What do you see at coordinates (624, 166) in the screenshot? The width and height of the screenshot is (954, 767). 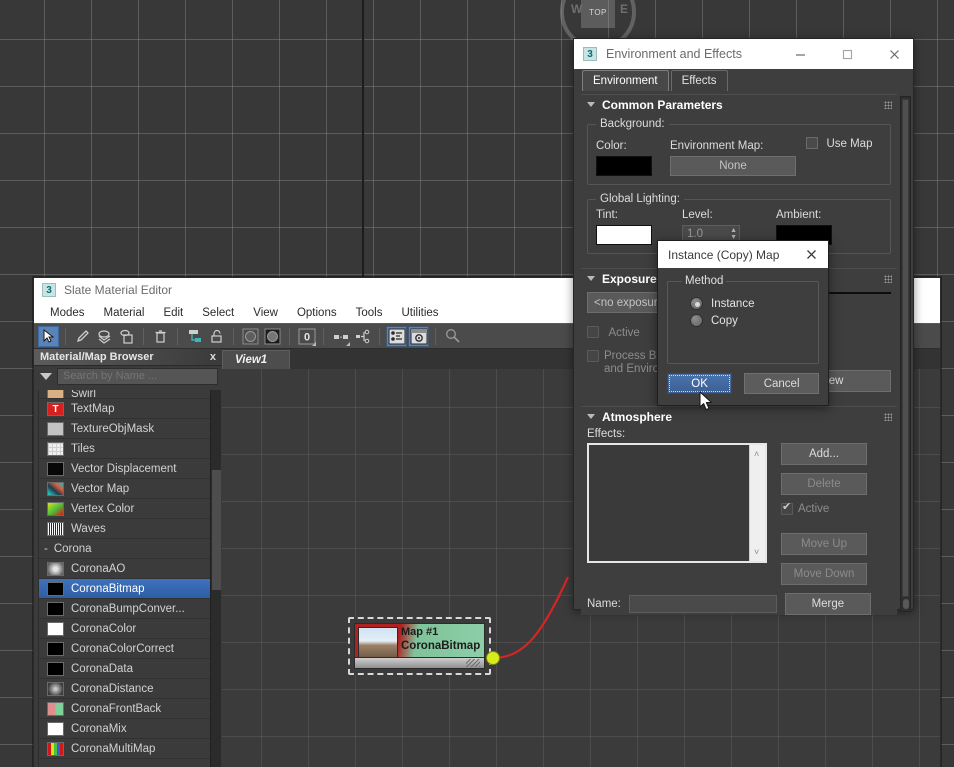 I see `background-color-swatch` at bounding box center [624, 166].